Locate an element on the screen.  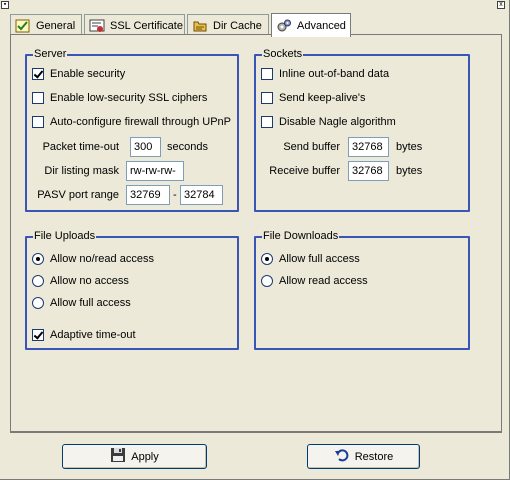
pasv-port-from-input: 32769 is located at coordinates (148, 195).